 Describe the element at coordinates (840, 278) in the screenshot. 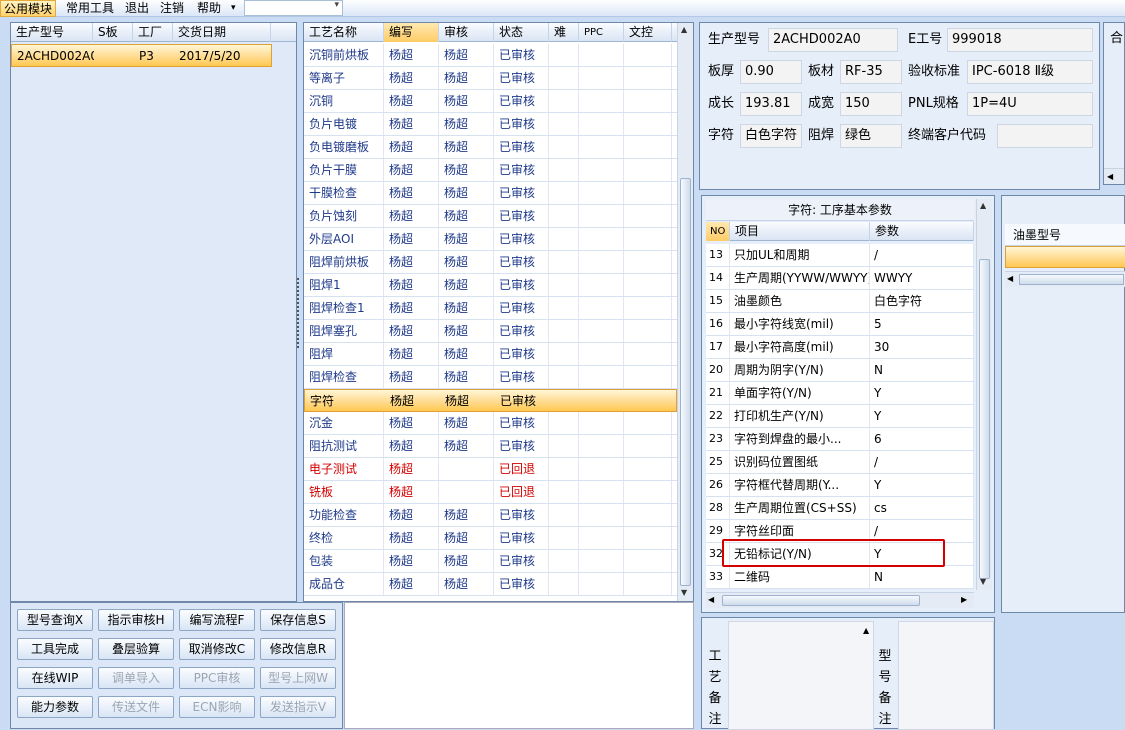

I see `table-row: 14 生产周期(YYWW/WWYY) WWYY` at that location.